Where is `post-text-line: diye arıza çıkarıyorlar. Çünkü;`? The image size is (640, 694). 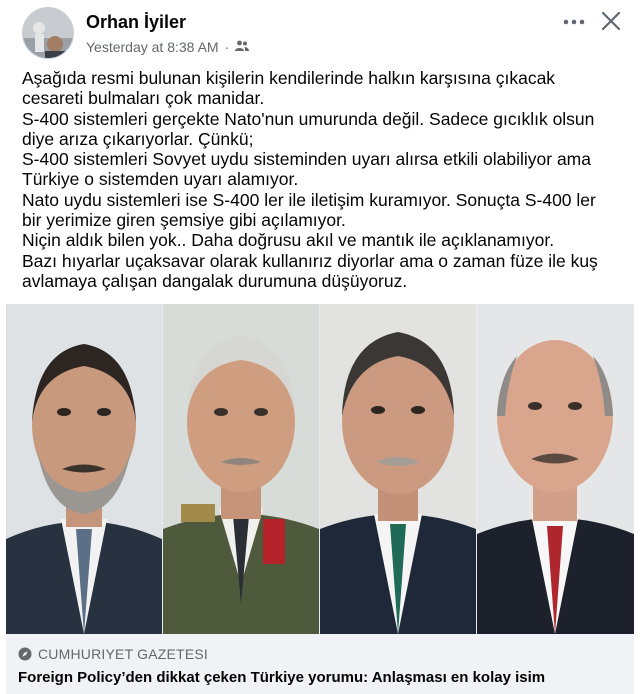 post-text-line: diye arıza çıkarıyorlar. Çünkü; is located at coordinates (138, 138).